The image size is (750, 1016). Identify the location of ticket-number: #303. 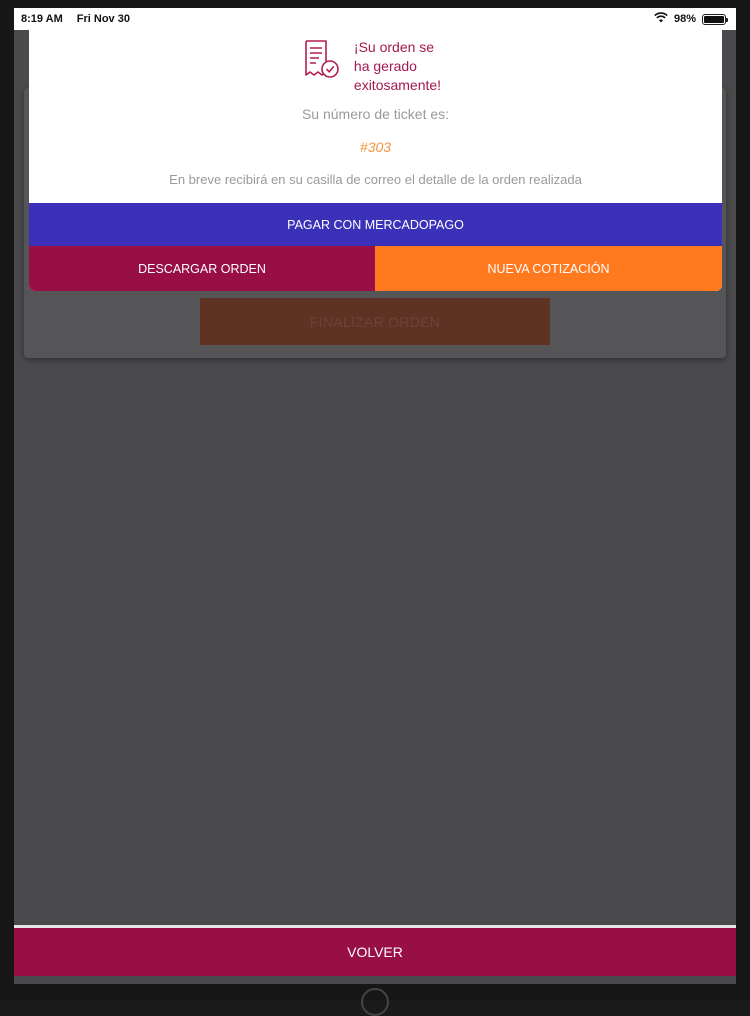
(375, 147).